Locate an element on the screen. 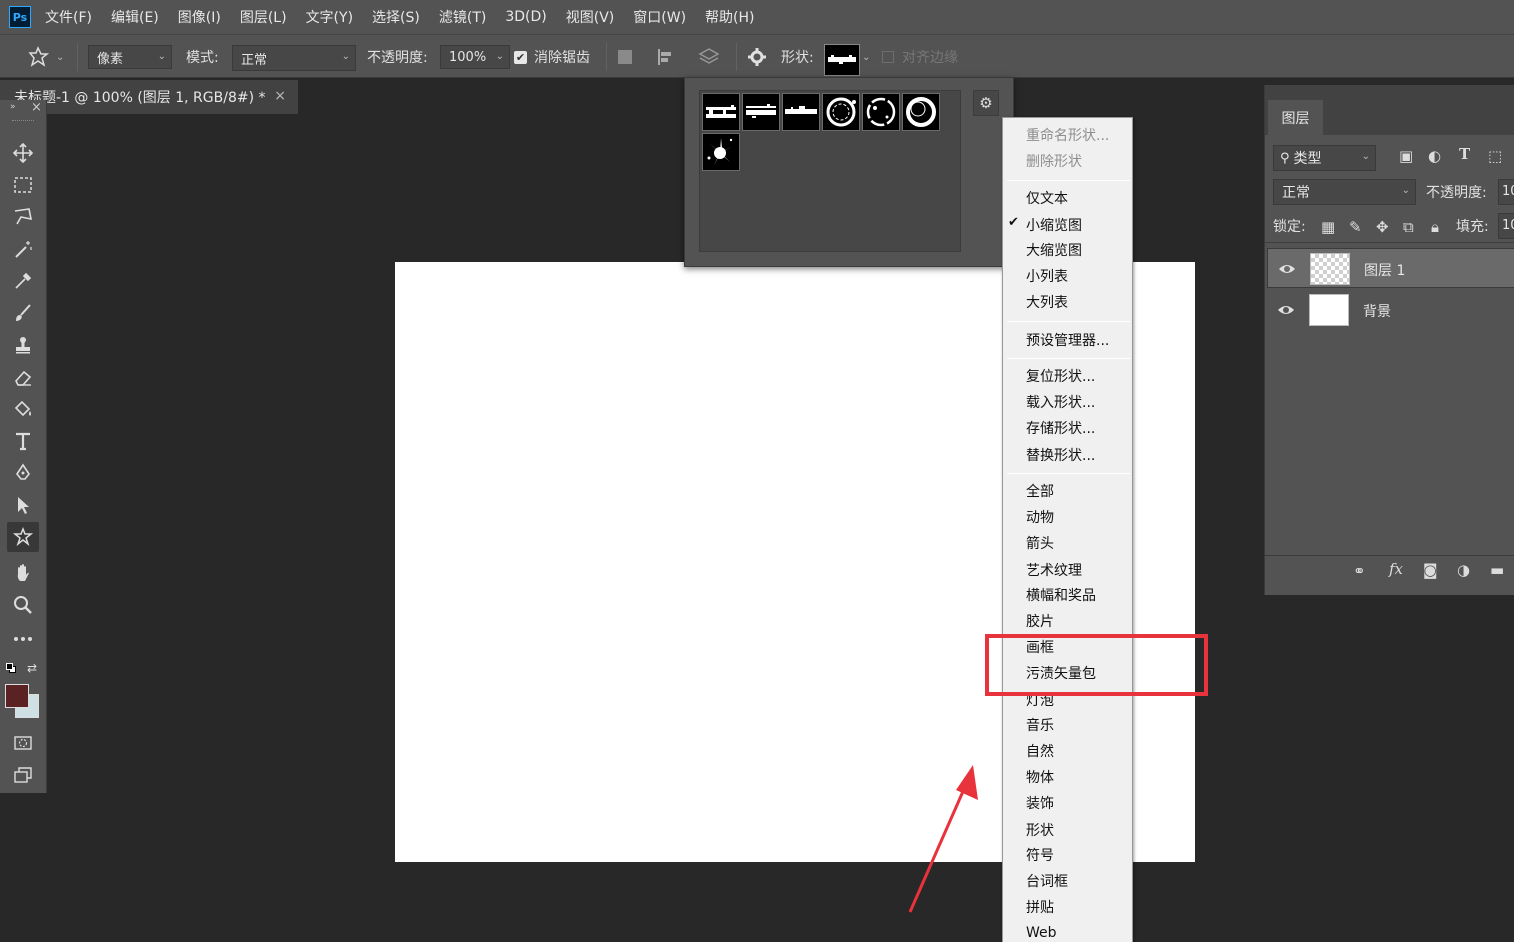 The width and height of the screenshot is (1514, 942). opacity-input: 100% ⌄ is located at coordinates (475, 57).